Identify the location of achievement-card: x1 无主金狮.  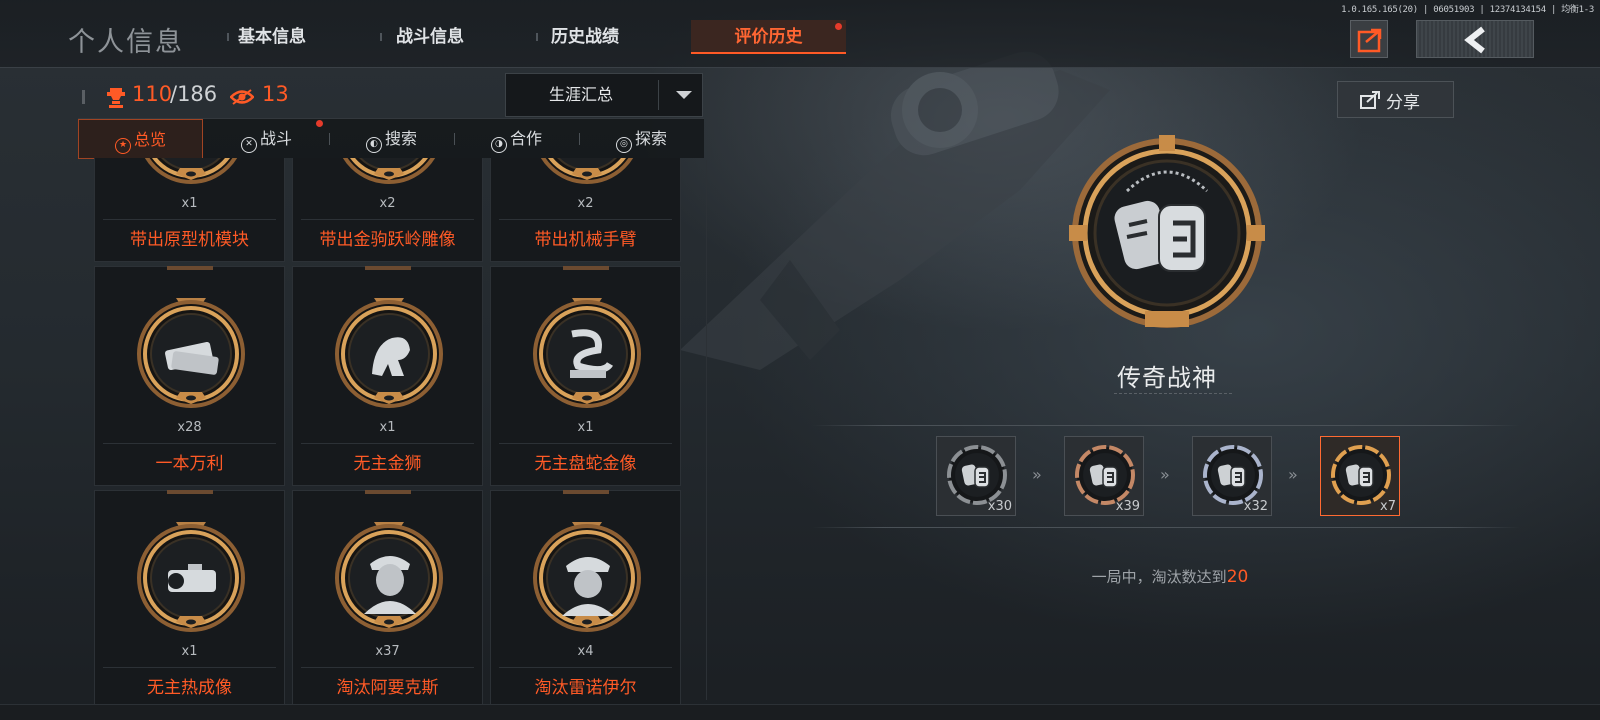
(387, 376).